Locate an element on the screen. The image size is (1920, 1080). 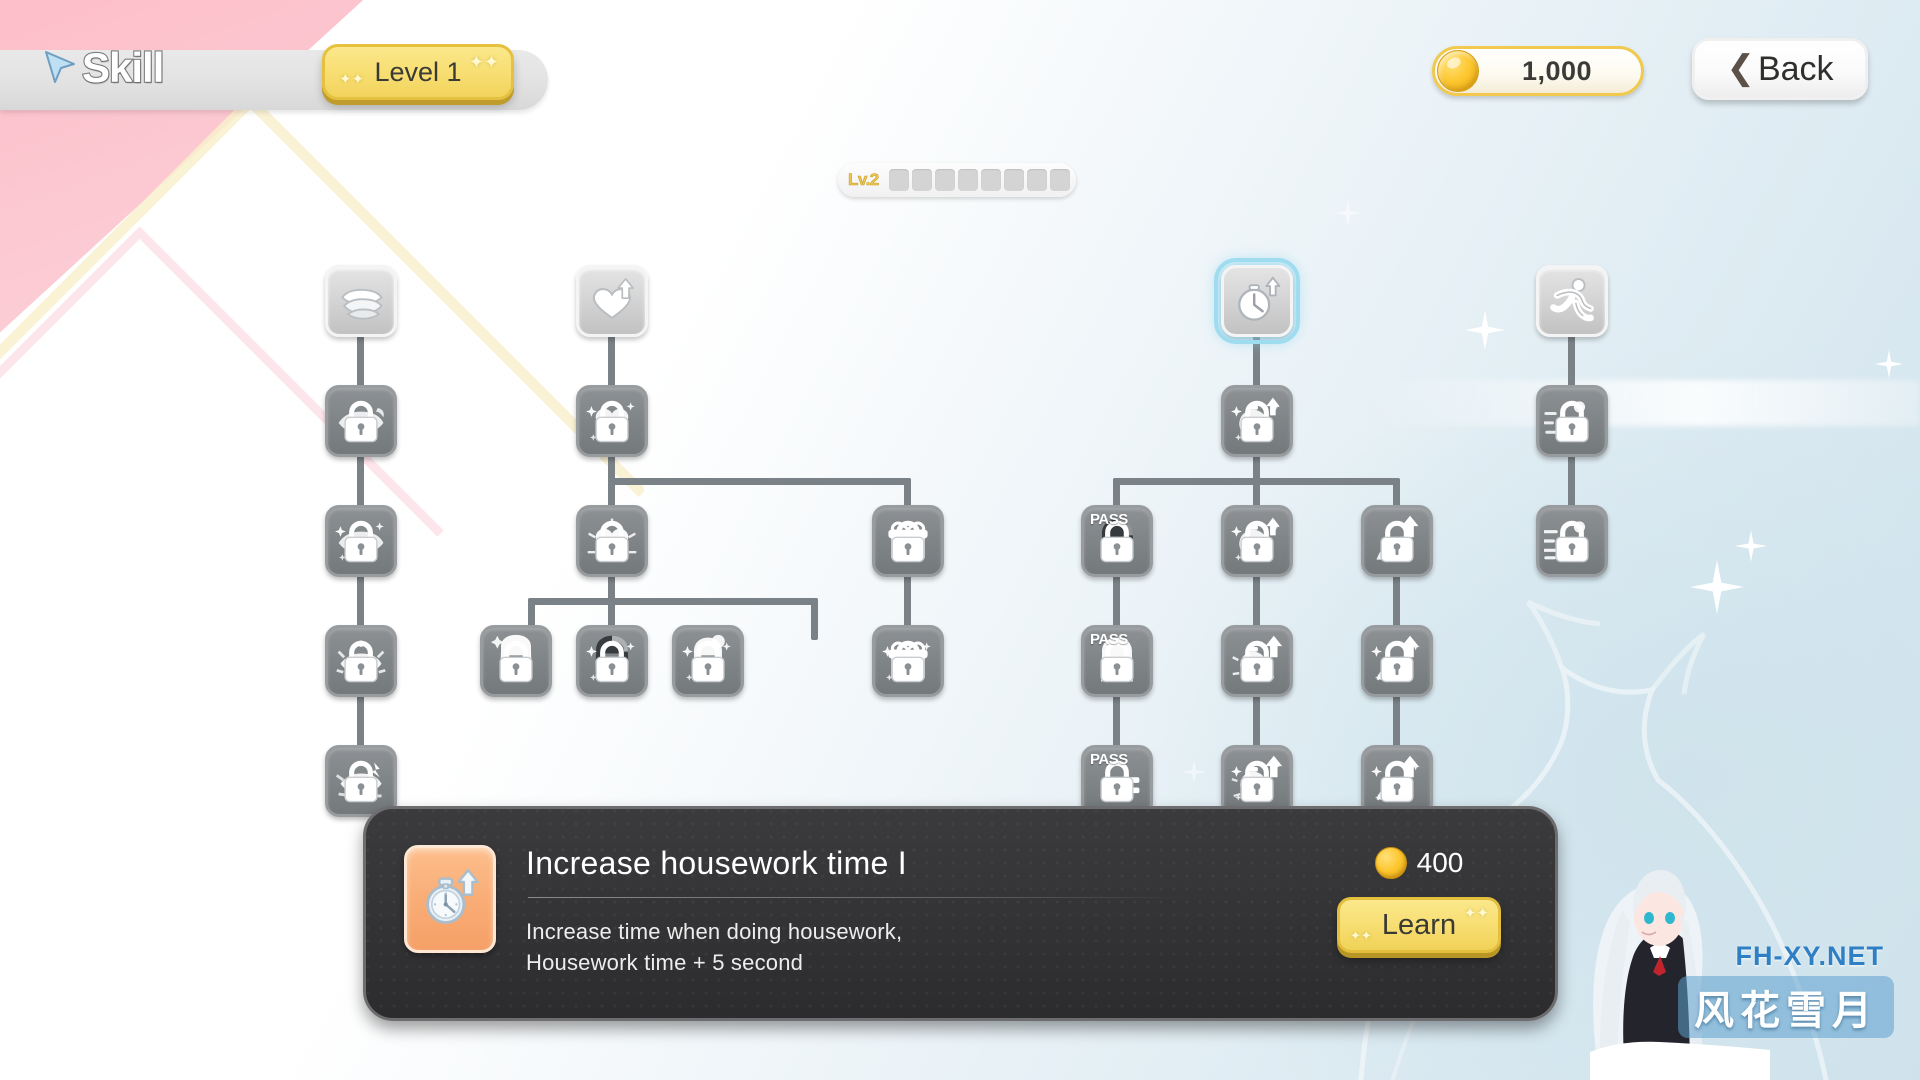
skill-node-girl-long-hair is located at coordinates (516, 661).